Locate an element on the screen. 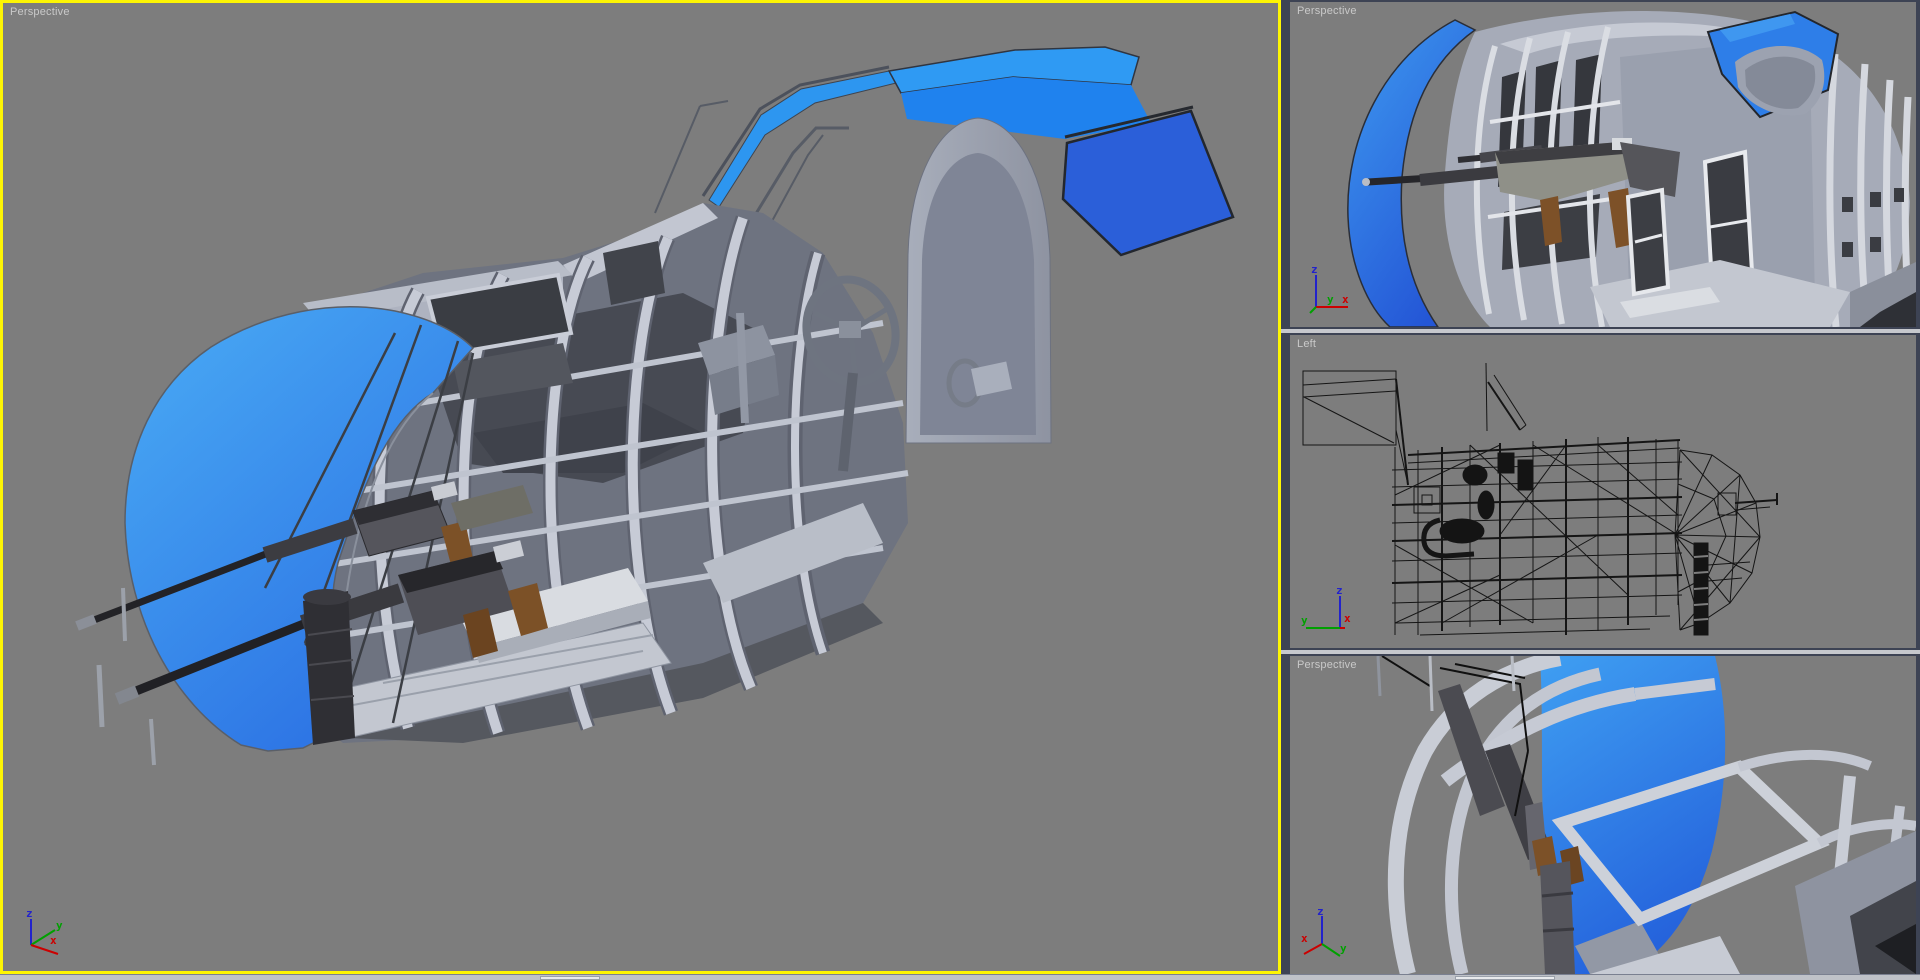 The width and height of the screenshot is (1920, 980). viewport-label-main: Perspective is located at coordinates (40, 12).